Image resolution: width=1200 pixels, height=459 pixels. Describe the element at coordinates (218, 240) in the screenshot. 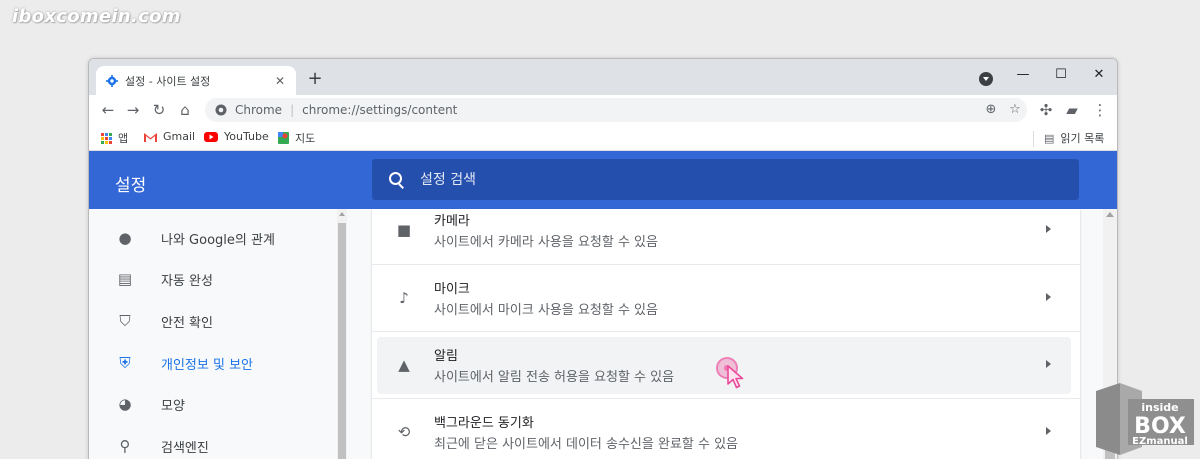

I see `sidebar-item-label: 나와 Google의 관계` at that location.